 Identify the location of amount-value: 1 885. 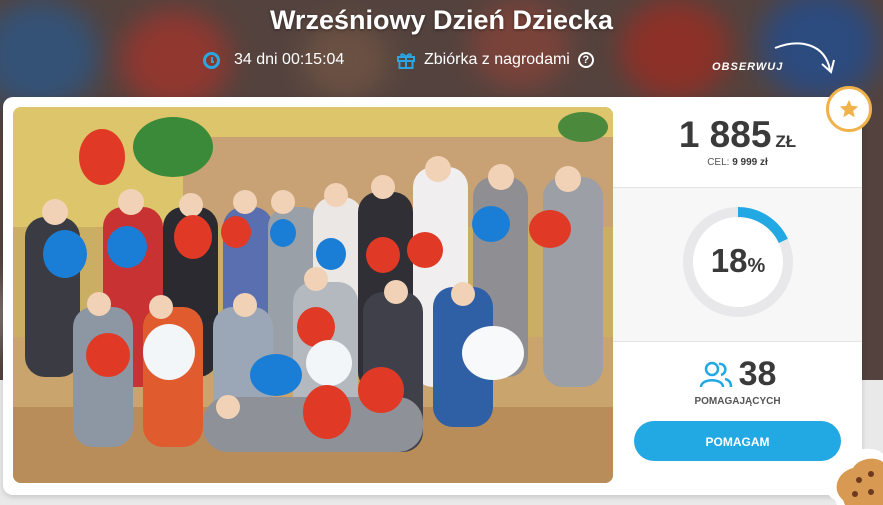
(725, 134).